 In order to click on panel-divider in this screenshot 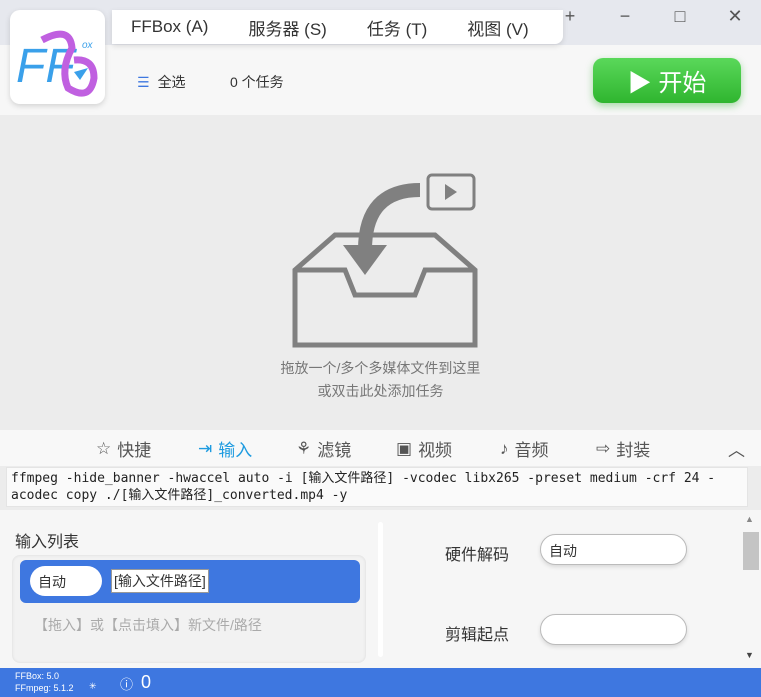, I will do `click(380, 589)`.